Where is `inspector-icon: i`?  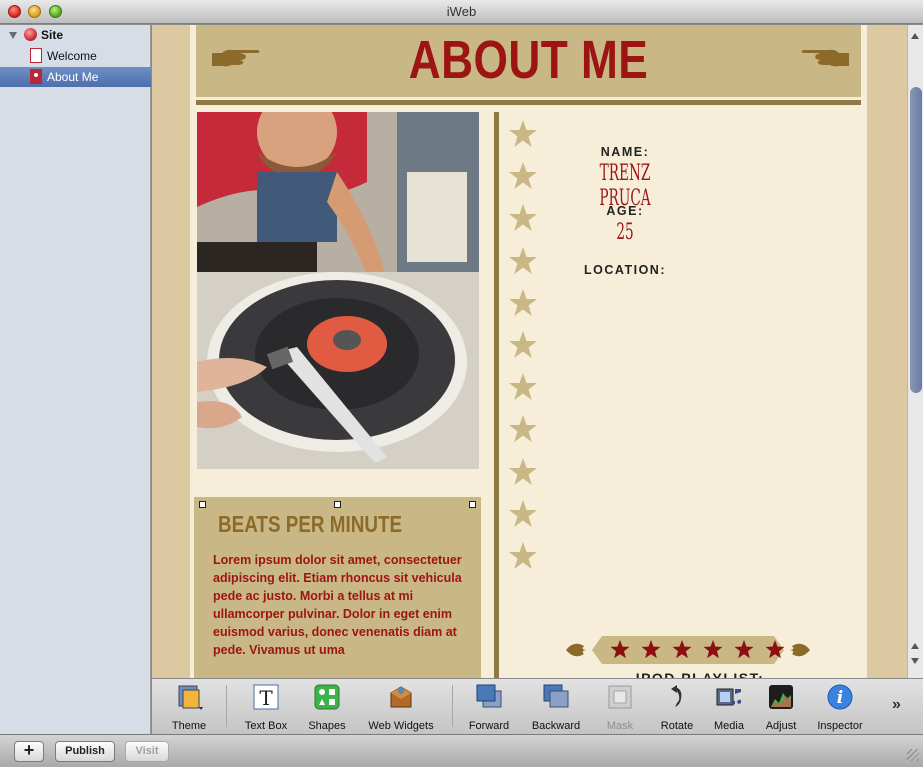 inspector-icon: i is located at coordinates (840, 697).